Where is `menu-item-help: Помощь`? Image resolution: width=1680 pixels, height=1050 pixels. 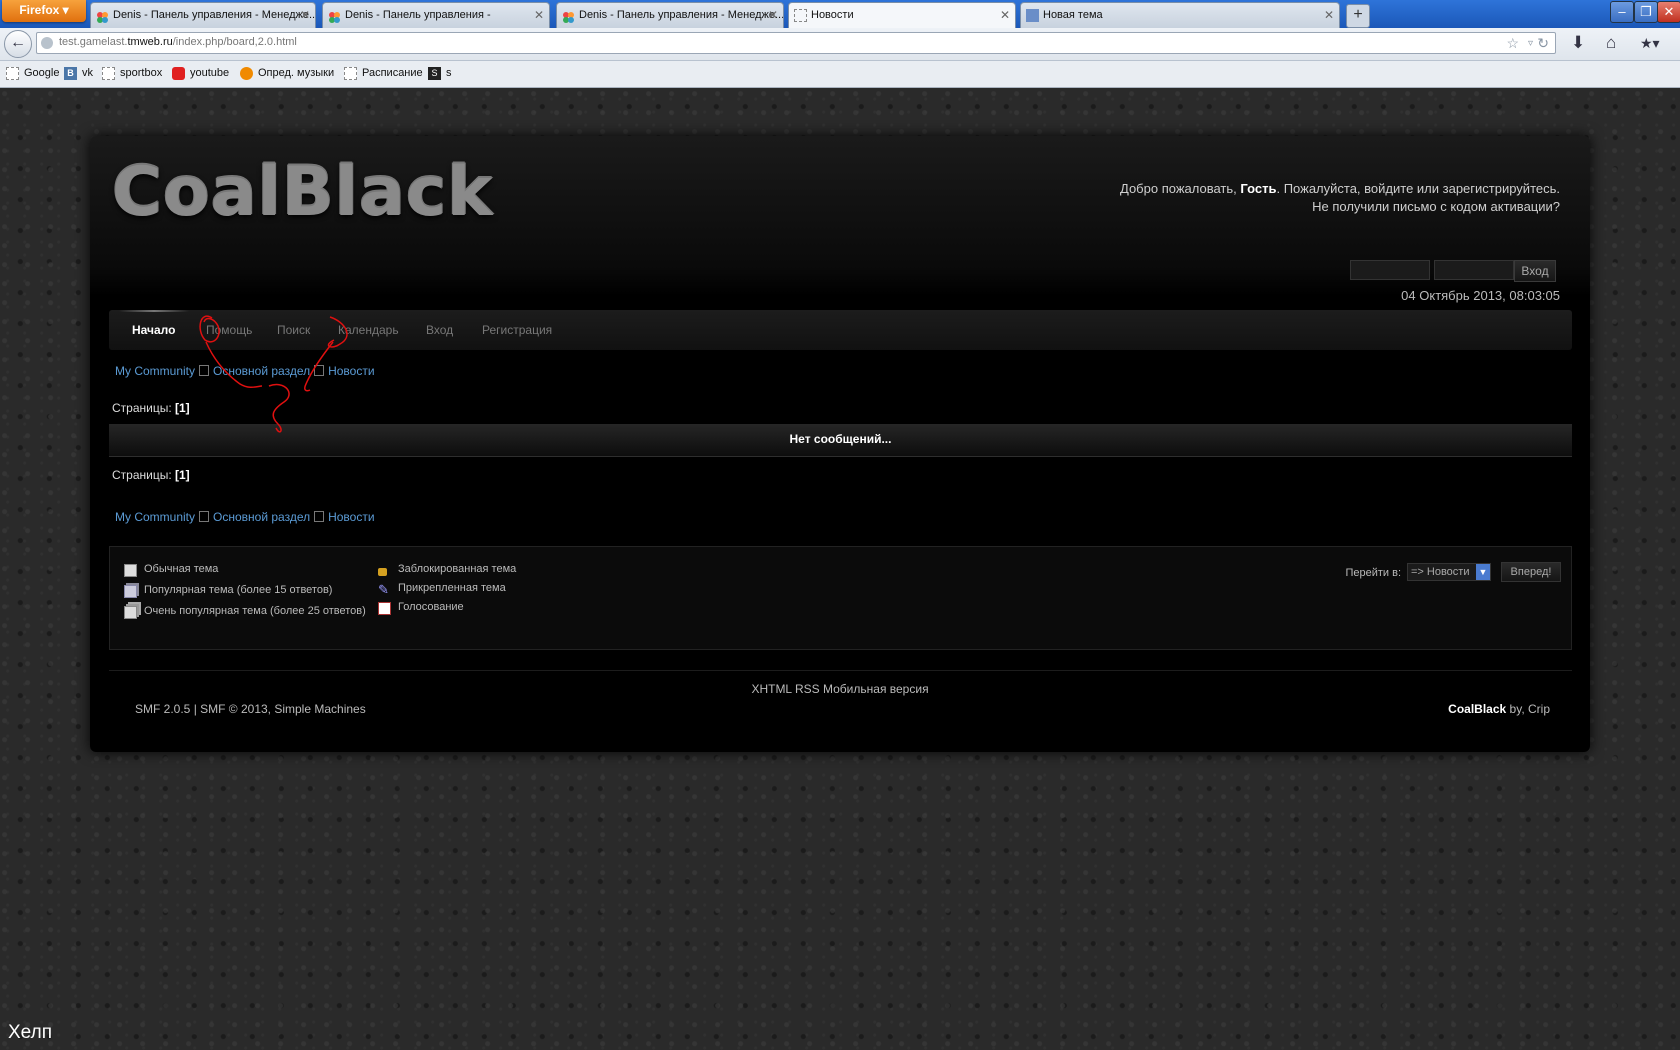 menu-item-help: Помощь is located at coordinates (229, 330).